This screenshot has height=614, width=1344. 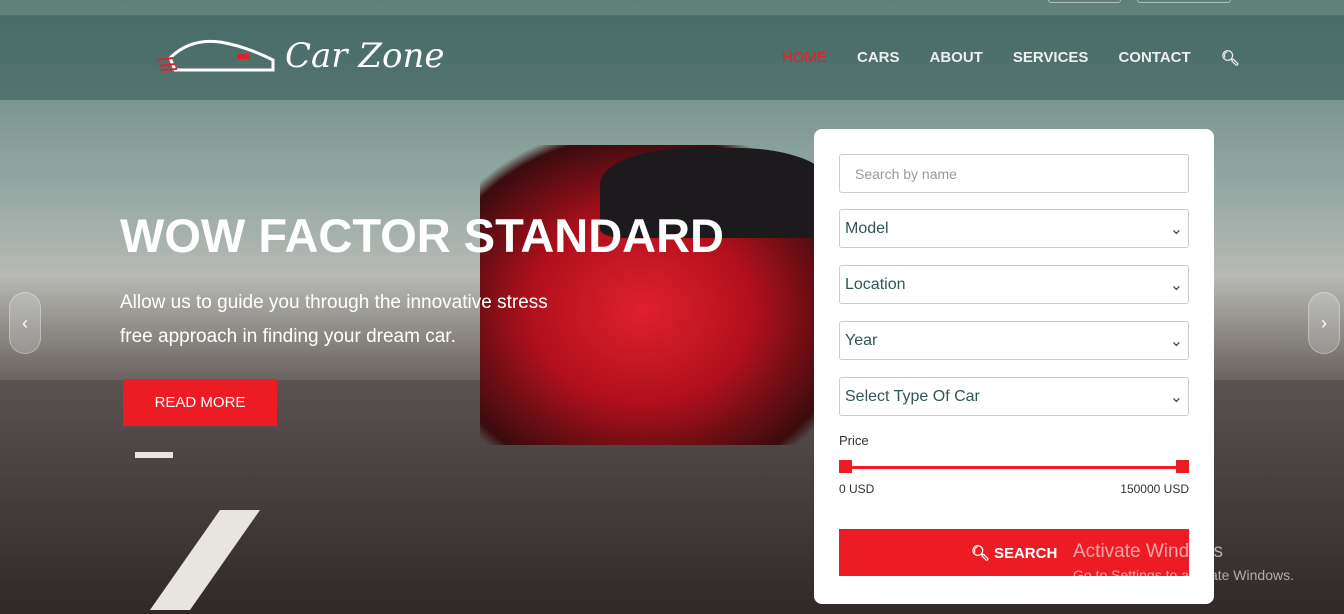 I want to click on location-select-value: Location, so click(x=875, y=284).